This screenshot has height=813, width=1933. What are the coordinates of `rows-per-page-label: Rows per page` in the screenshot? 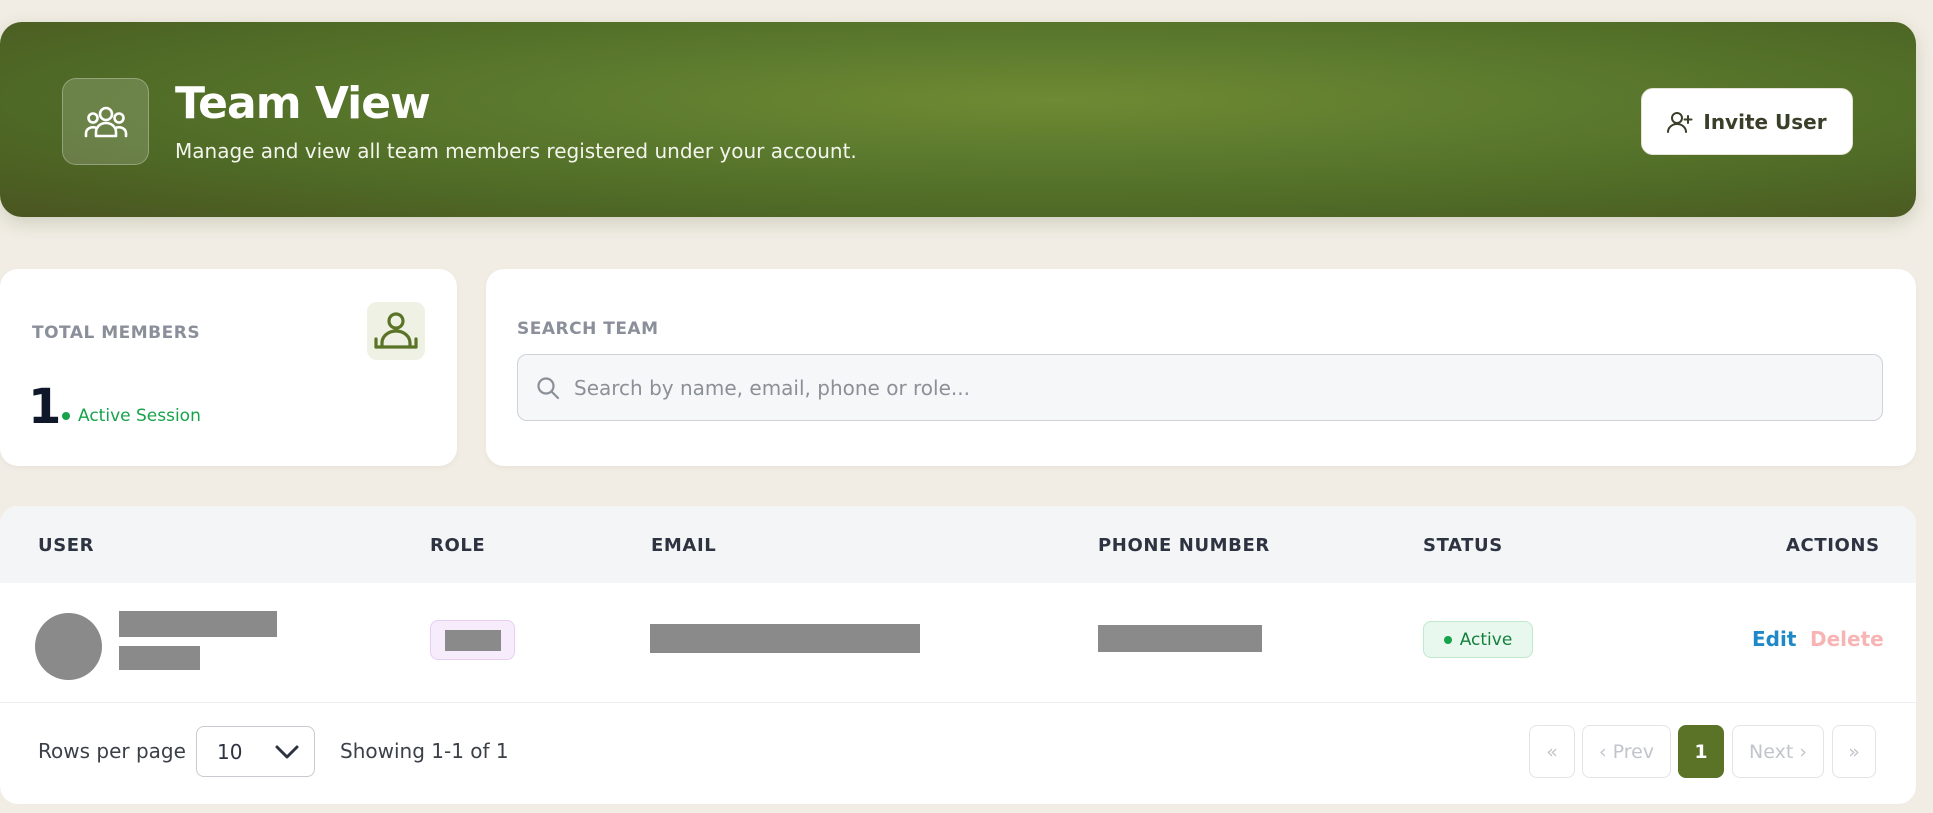 It's located at (112, 751).